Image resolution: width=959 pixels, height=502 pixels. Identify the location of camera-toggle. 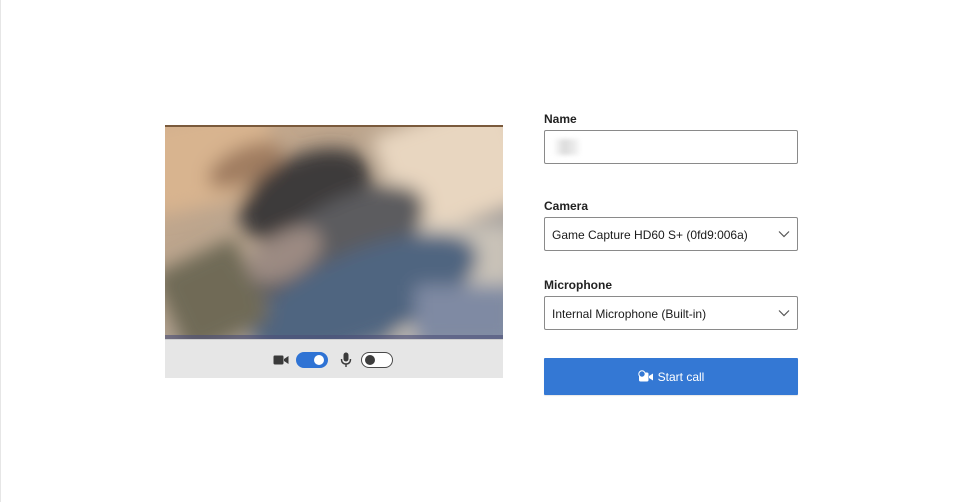
(312, 360).